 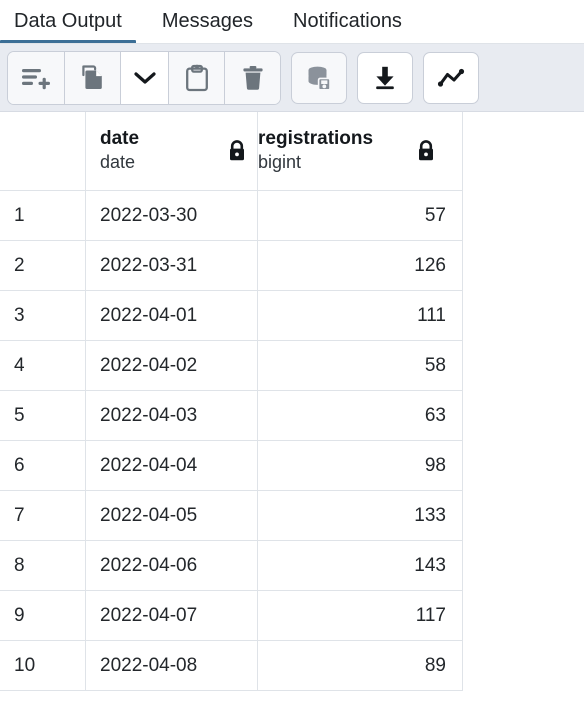 I want to click on cell-date: 2022-04-02, so click(x=172, y=365).